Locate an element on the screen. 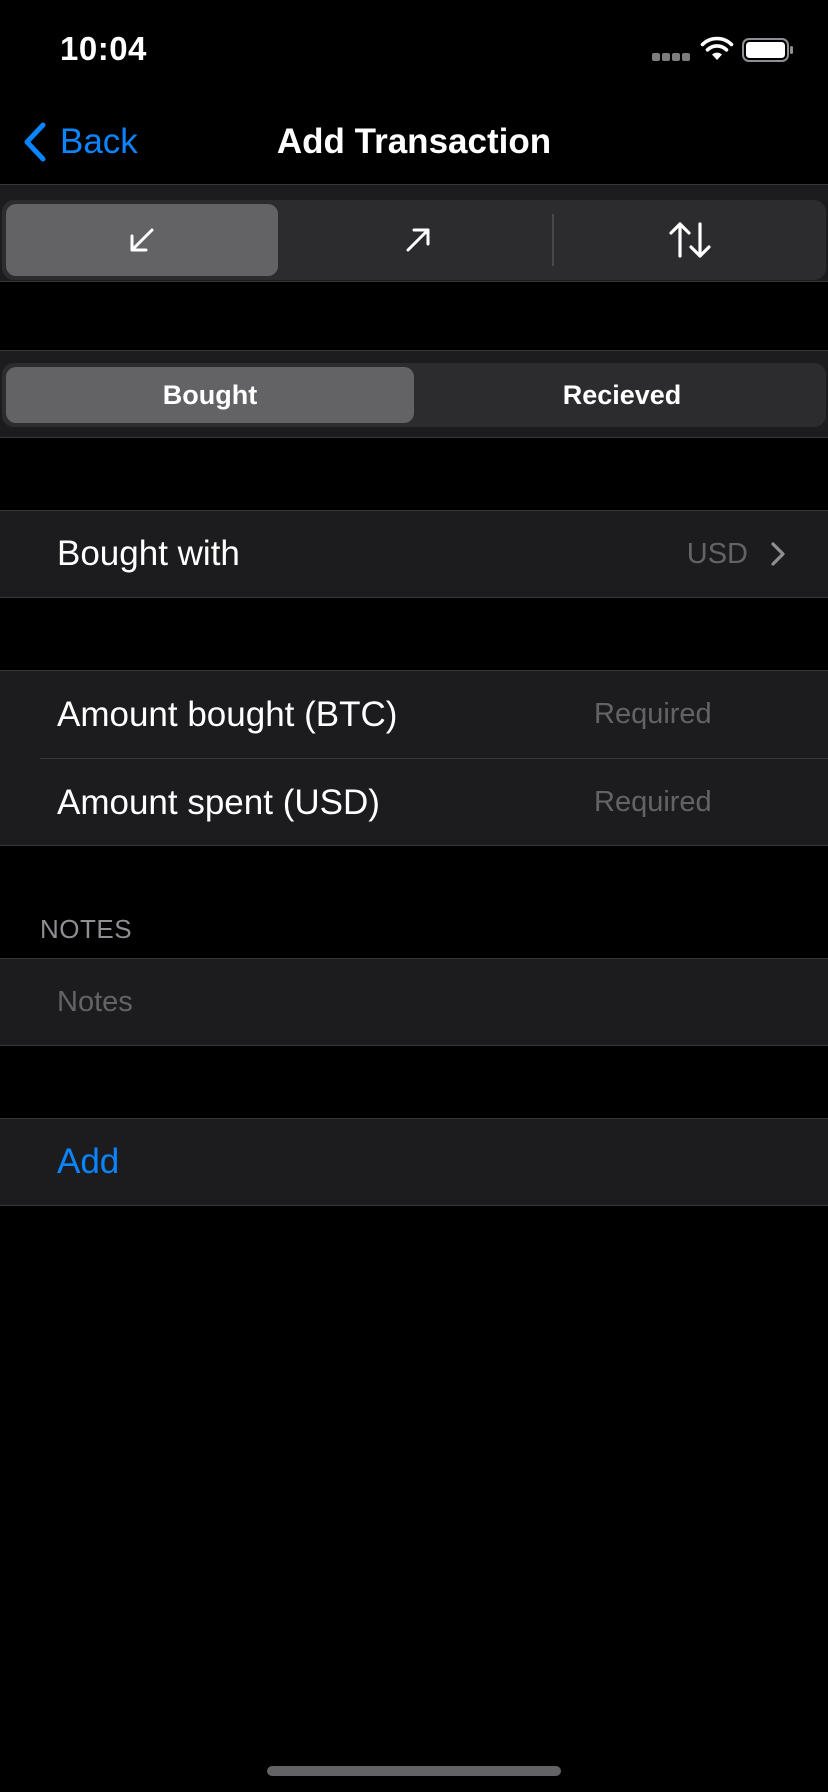  segment-bought: Bought is located at coordinates (210, 395).